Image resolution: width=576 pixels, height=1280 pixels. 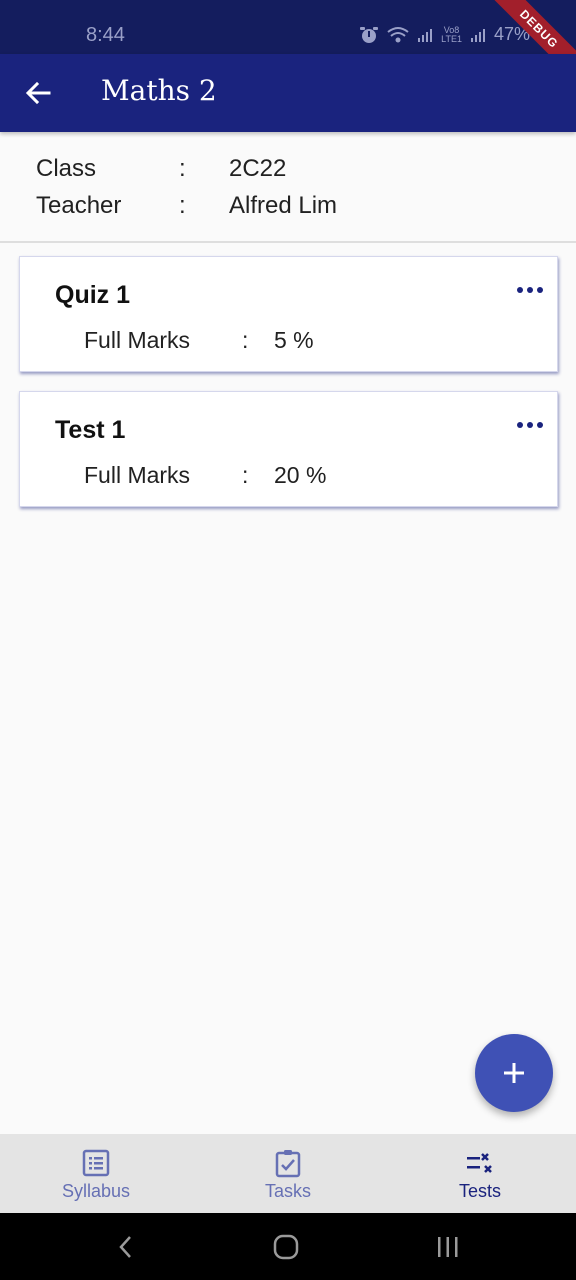 I want to click on info-value: Alfred Lim, so click(x=283, y=205).